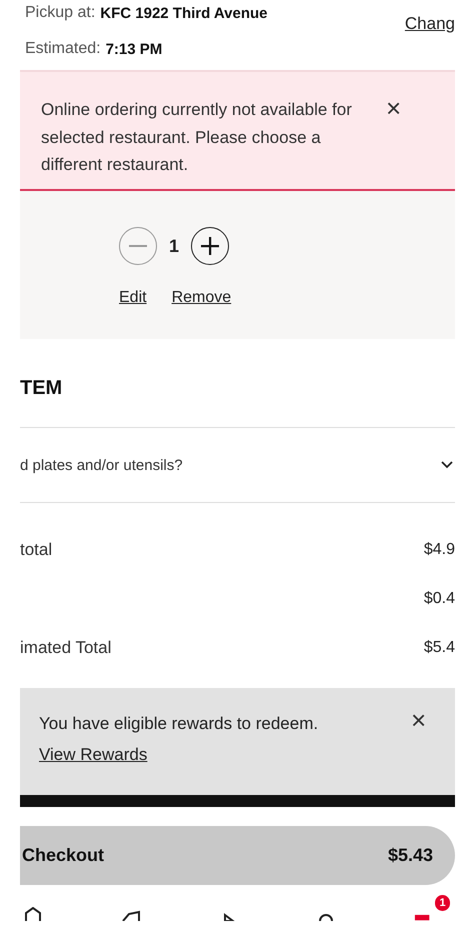  I want to click on plus-icon, so click(210, 246).